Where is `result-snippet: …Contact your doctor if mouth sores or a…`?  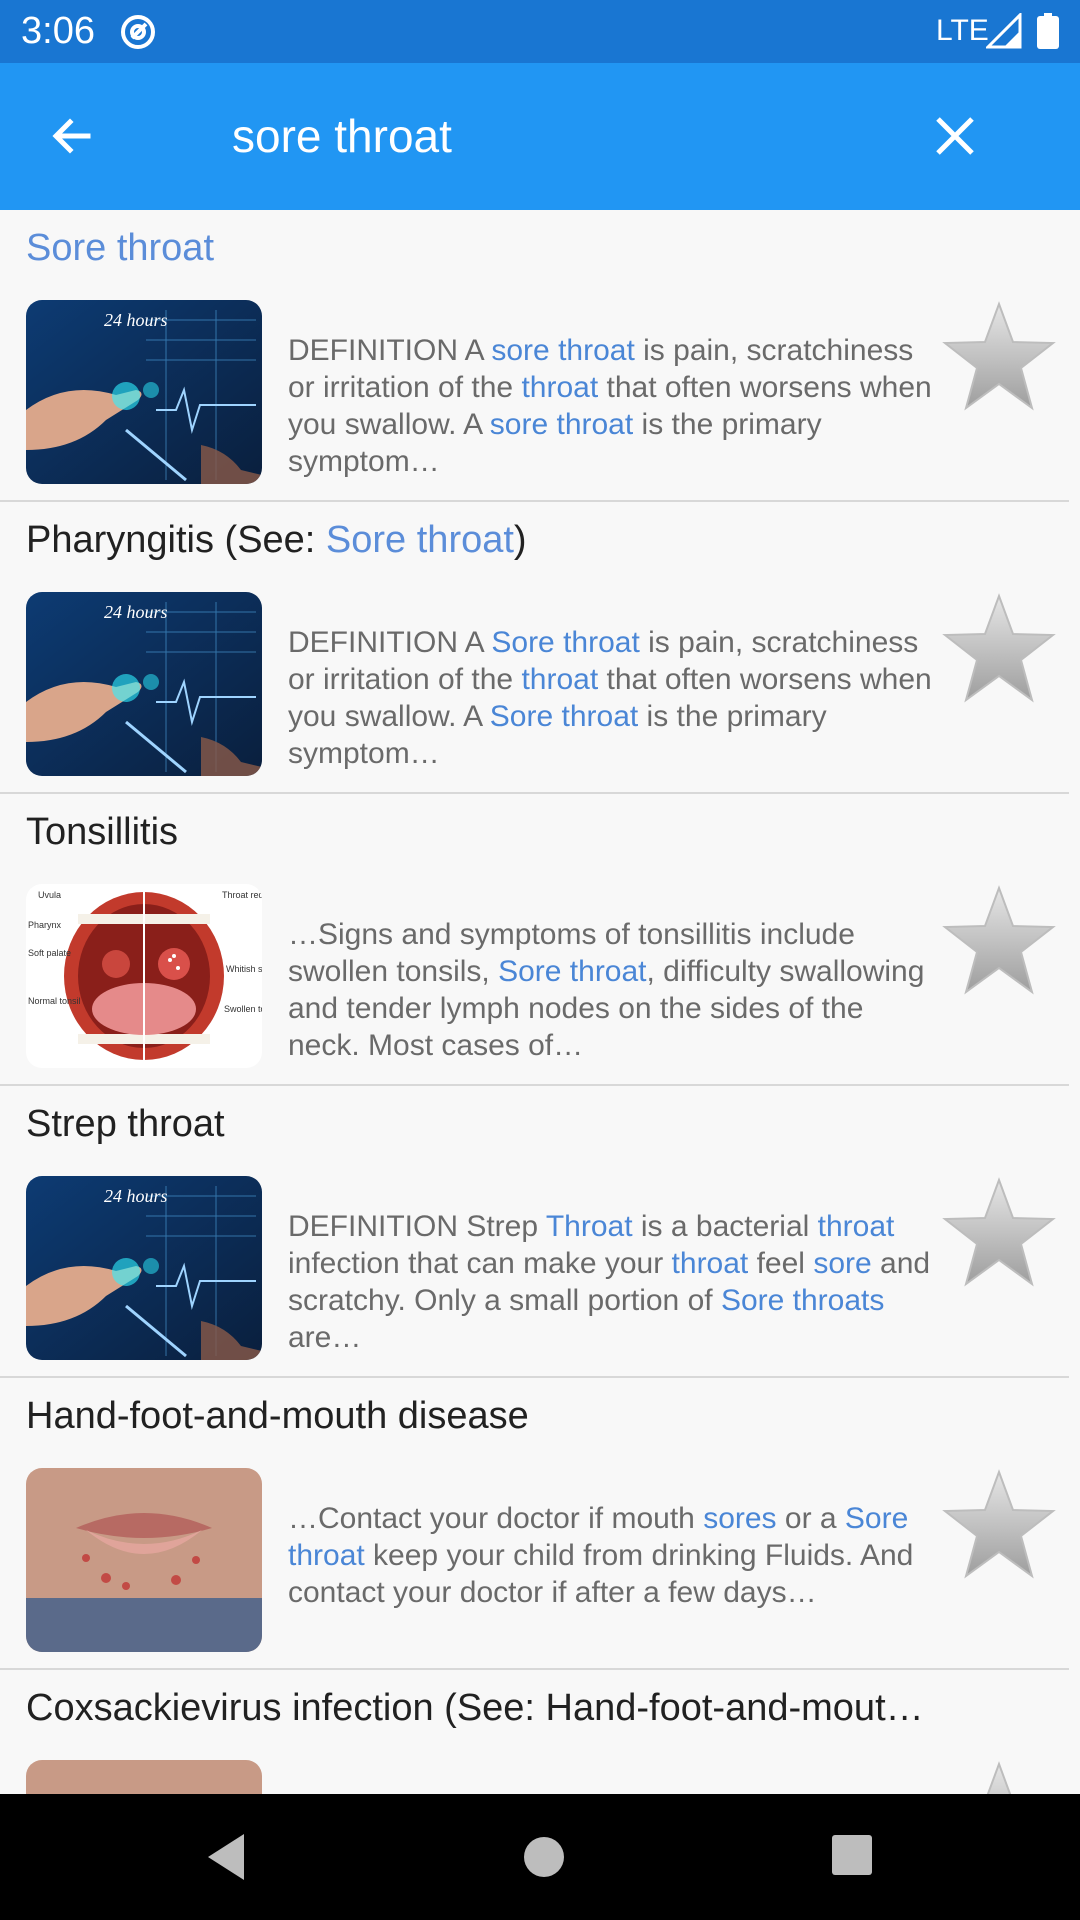
result-snippet: …Contact your doctor if mouth sores or a… is located at coordinates (601, 1555).